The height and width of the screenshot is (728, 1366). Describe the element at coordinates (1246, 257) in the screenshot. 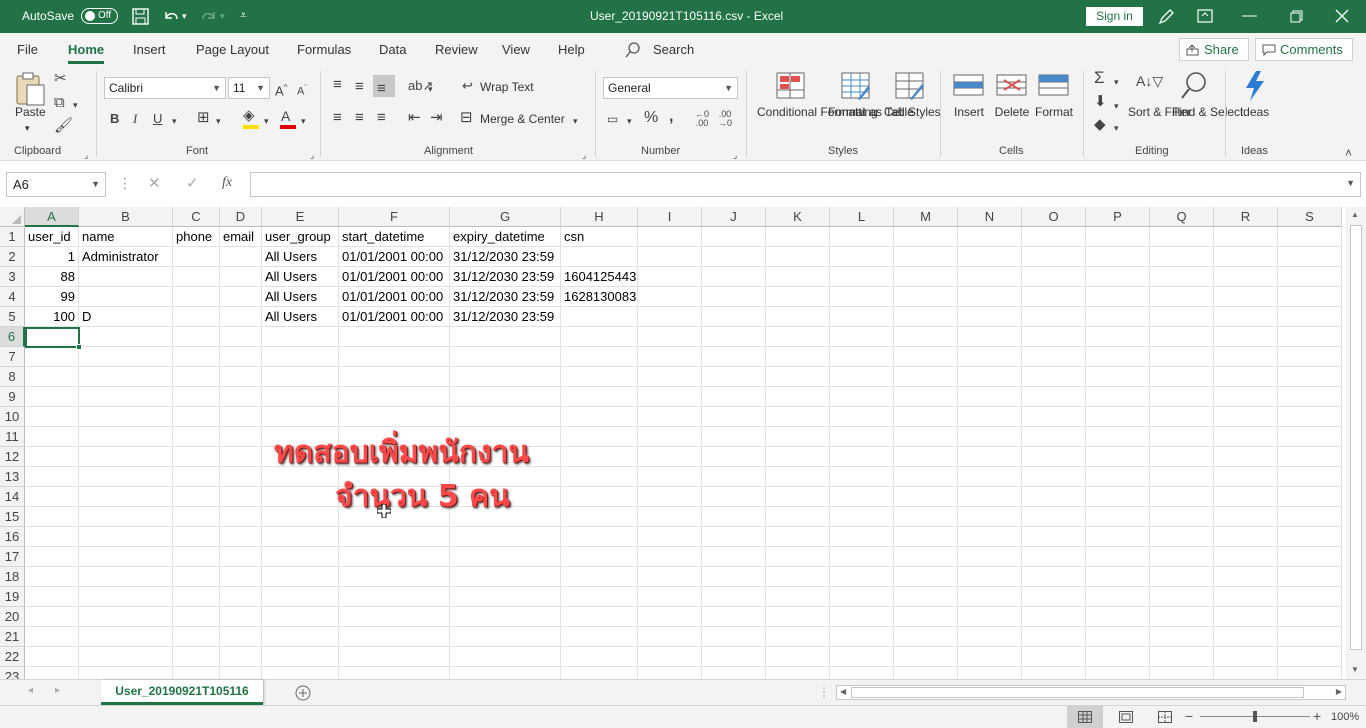

I see `cell-r2` at that location.